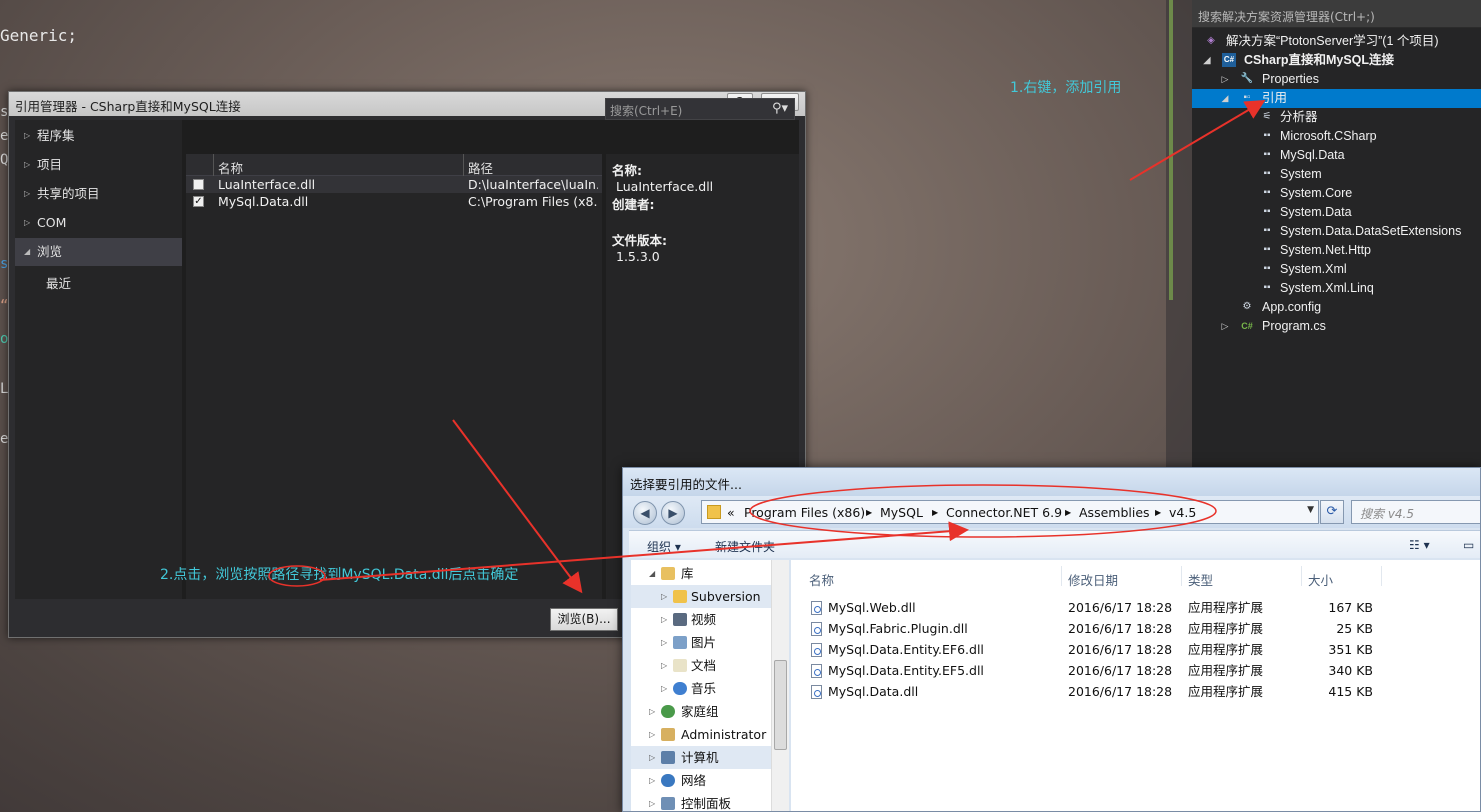  Describe the element at coordinates (1336, 79) in the screenshot. I see `tree-item-properties: ▷ 🔧 Properties` at that location.